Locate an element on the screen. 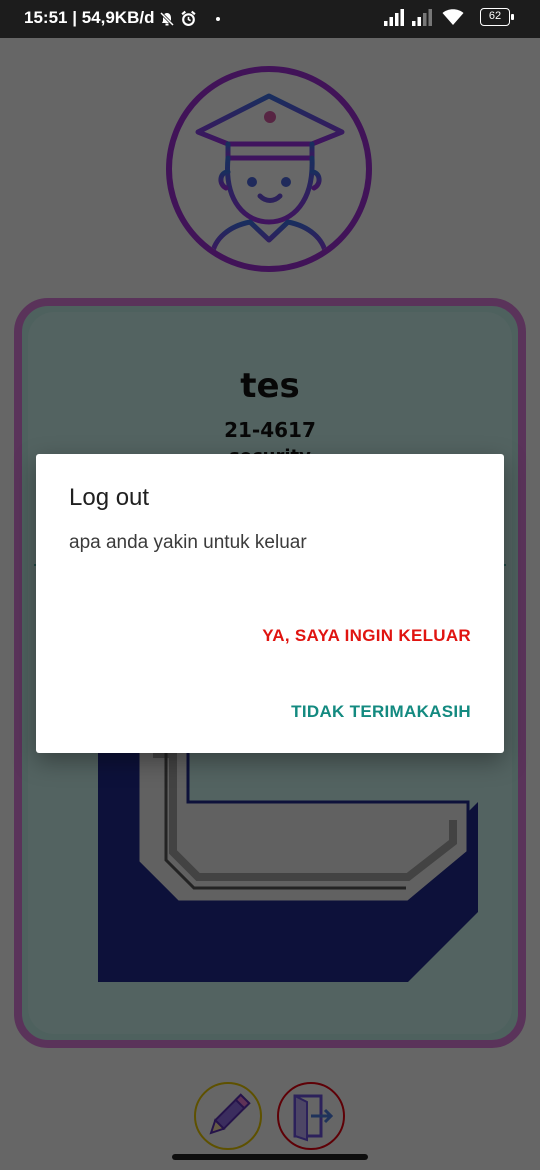 The height and width of the screenshot is (1170, 540). status-left: 15:51 | 54,9KB/d is located at coordinates (125, 18).